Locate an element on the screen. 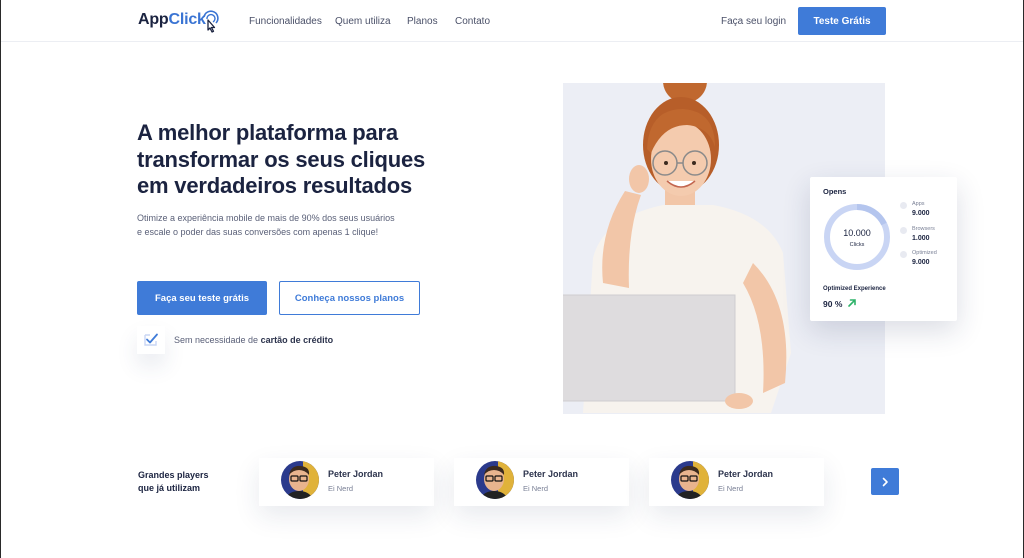 Image resolution: width=1024 pixels, height=558 pixels. login-link: Faça seu login is located at coordinates (753, 21).